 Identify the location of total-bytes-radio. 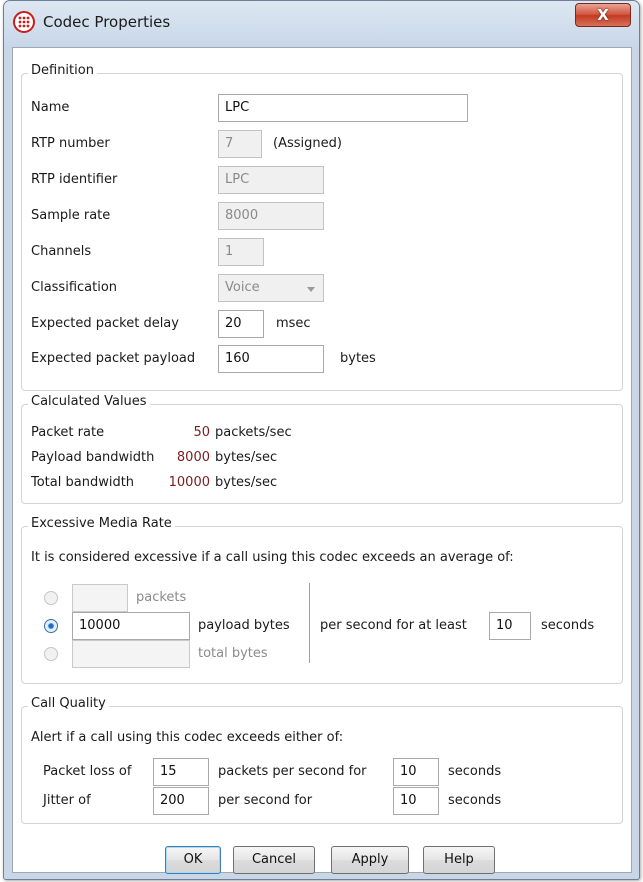
(51, 654).